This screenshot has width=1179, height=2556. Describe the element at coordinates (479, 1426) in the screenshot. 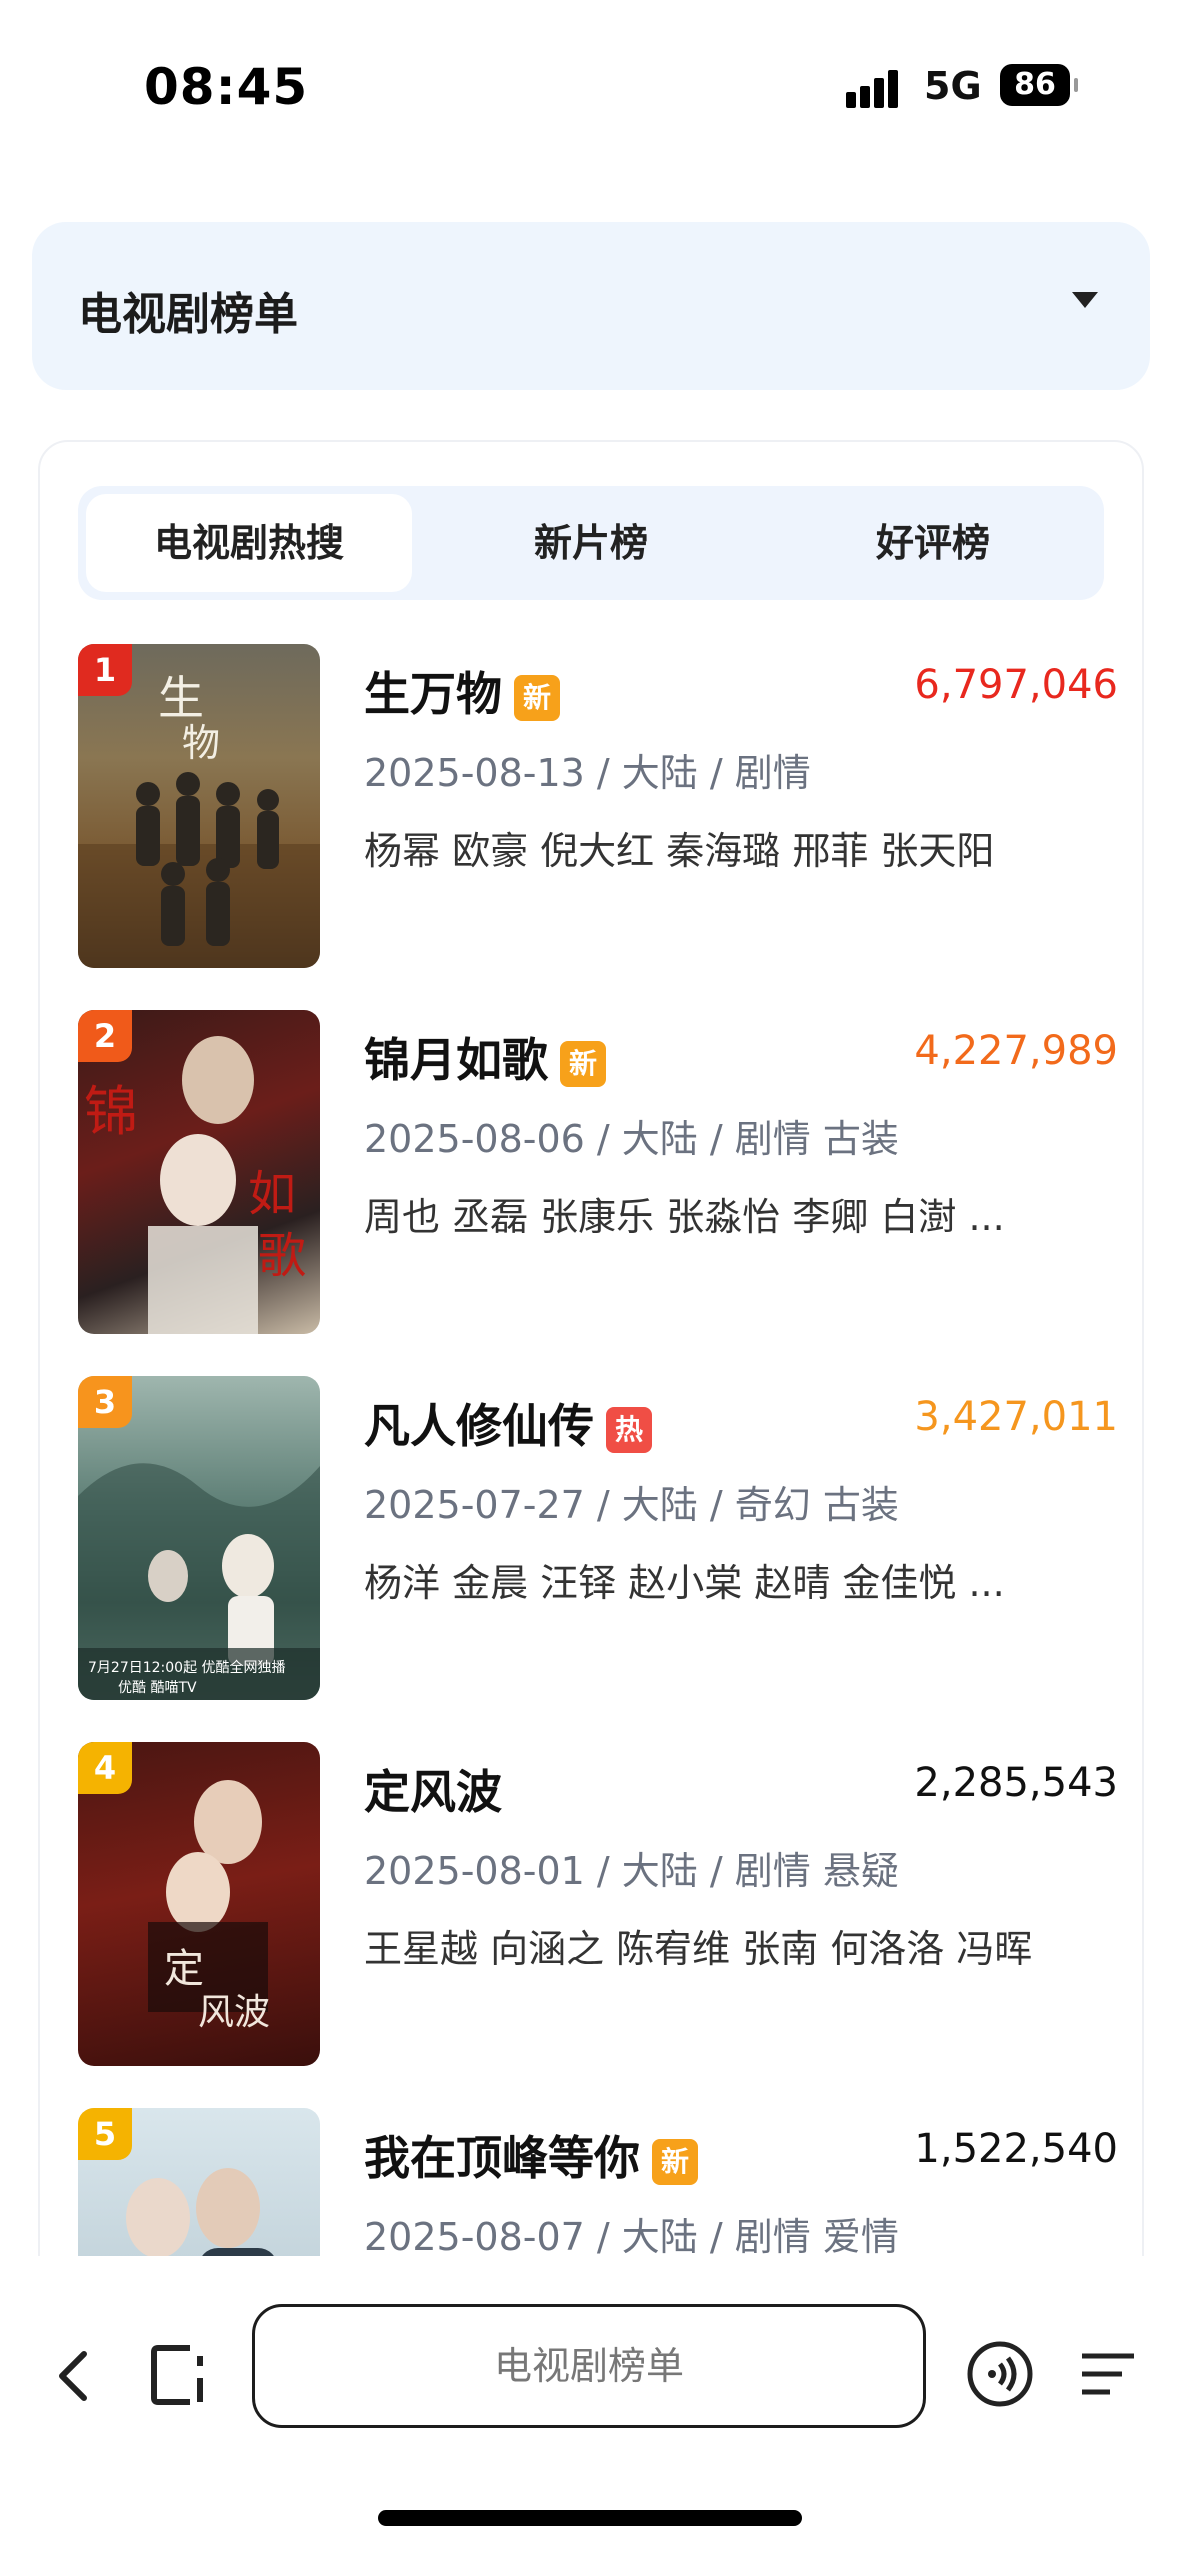

I see `show-title-text: 凡人修仙传` at that location.